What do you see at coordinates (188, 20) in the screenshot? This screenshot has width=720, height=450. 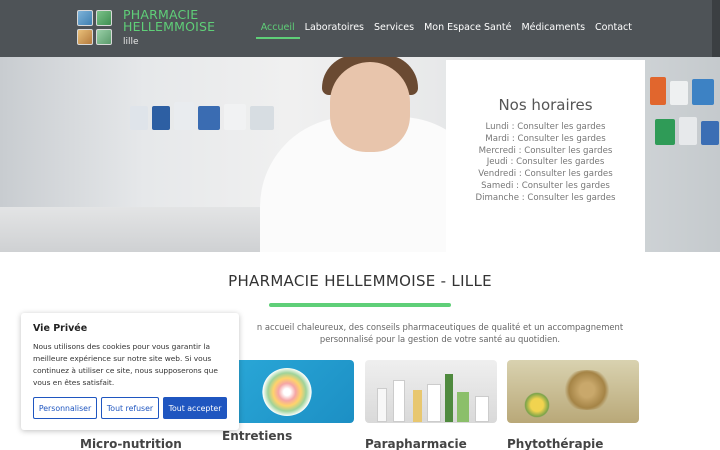 I see `brand-name: PHARMACIE HELLEMMOISE` at bounding box center [188, 20].